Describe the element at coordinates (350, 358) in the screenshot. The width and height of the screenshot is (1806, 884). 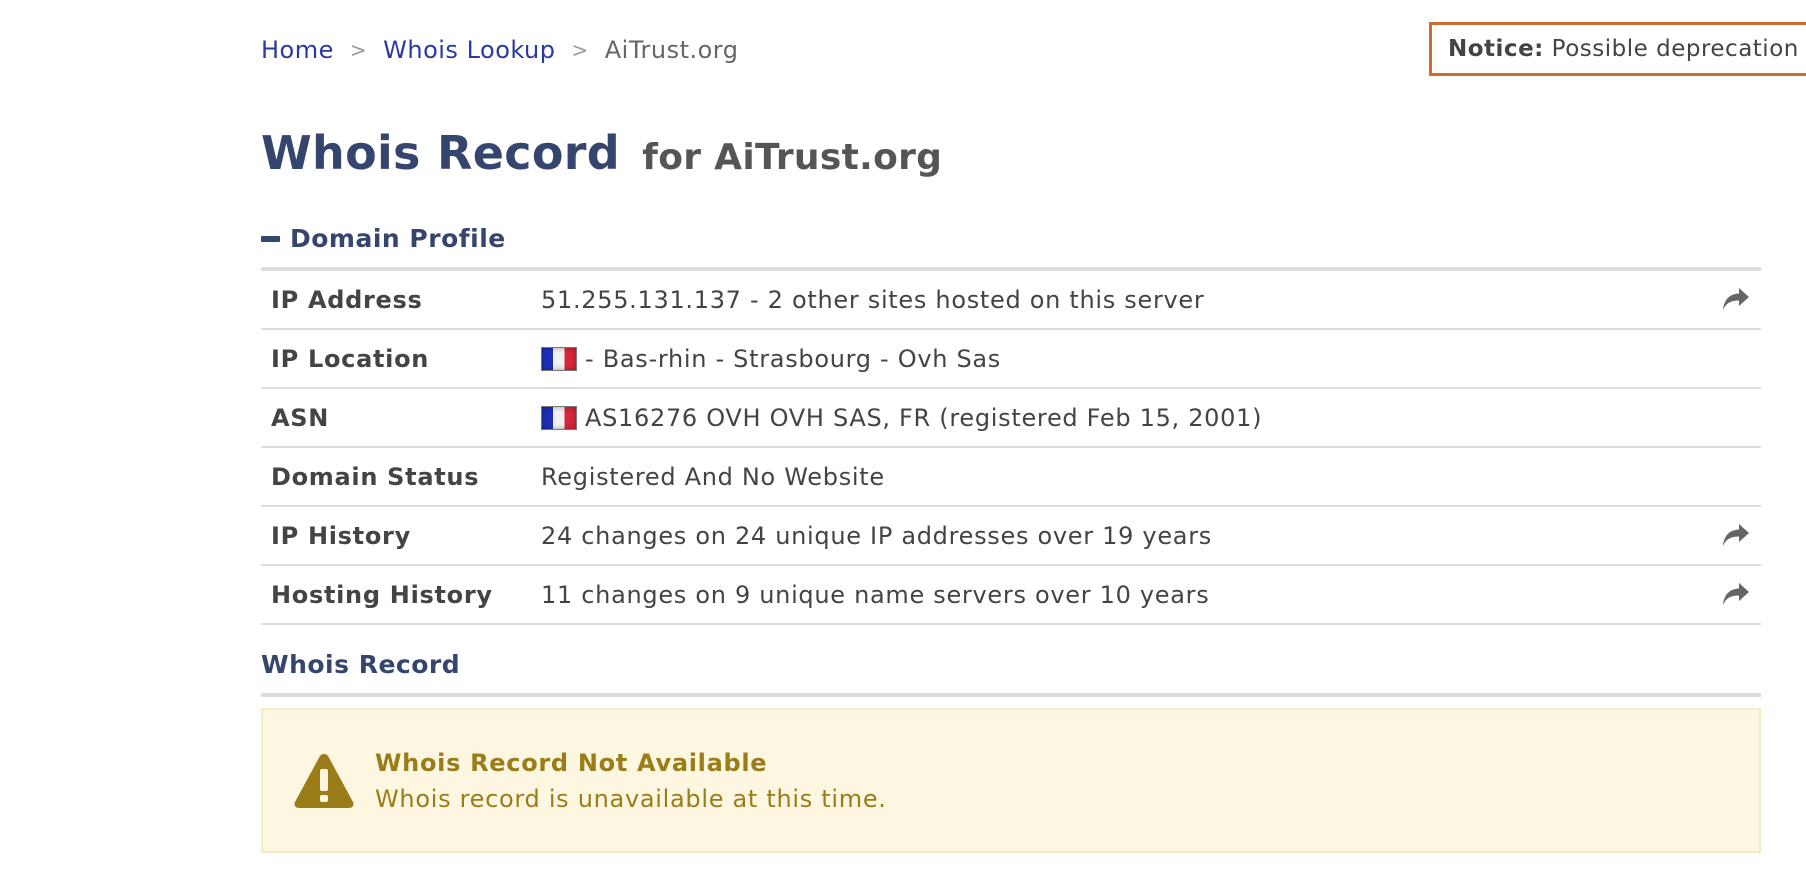
I see `row-label: IP Location` at that location.